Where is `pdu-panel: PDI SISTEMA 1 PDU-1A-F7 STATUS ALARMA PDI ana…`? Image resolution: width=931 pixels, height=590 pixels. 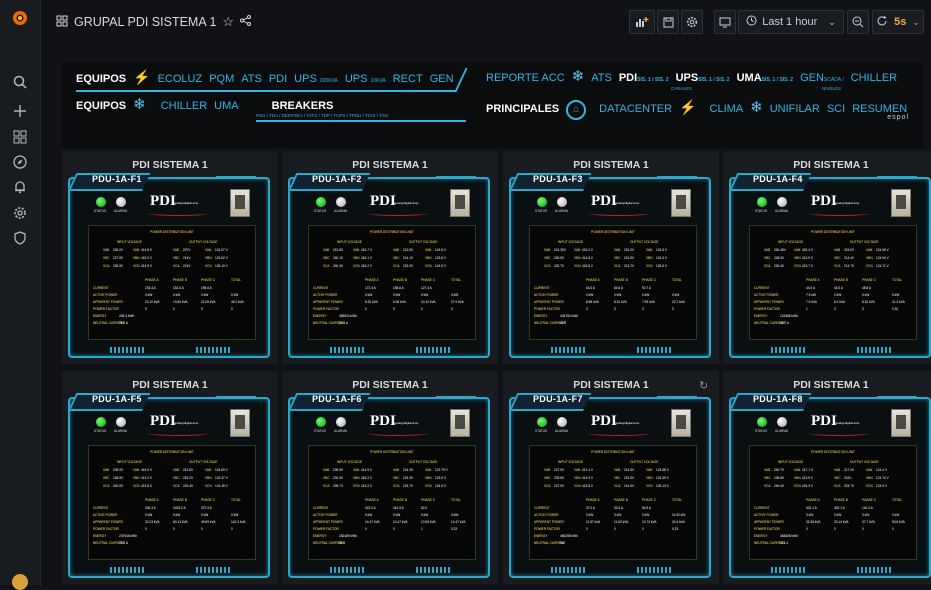
pdu-panel: PDI SISTEMA 1 PDU-1A-F7 STATUS ALARMA PDI ana… is located at coordinates (611, 477).